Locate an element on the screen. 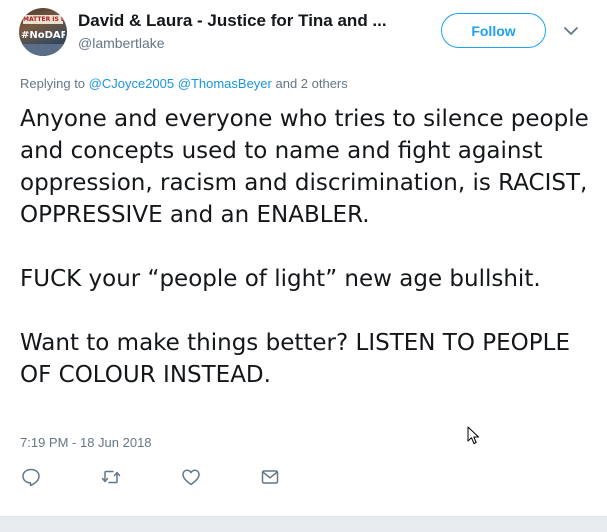 The image size is (607, 532). tweet-timestamp: 7:19 PM - 18 Jun 2018 is located at coordinates (86, 443).